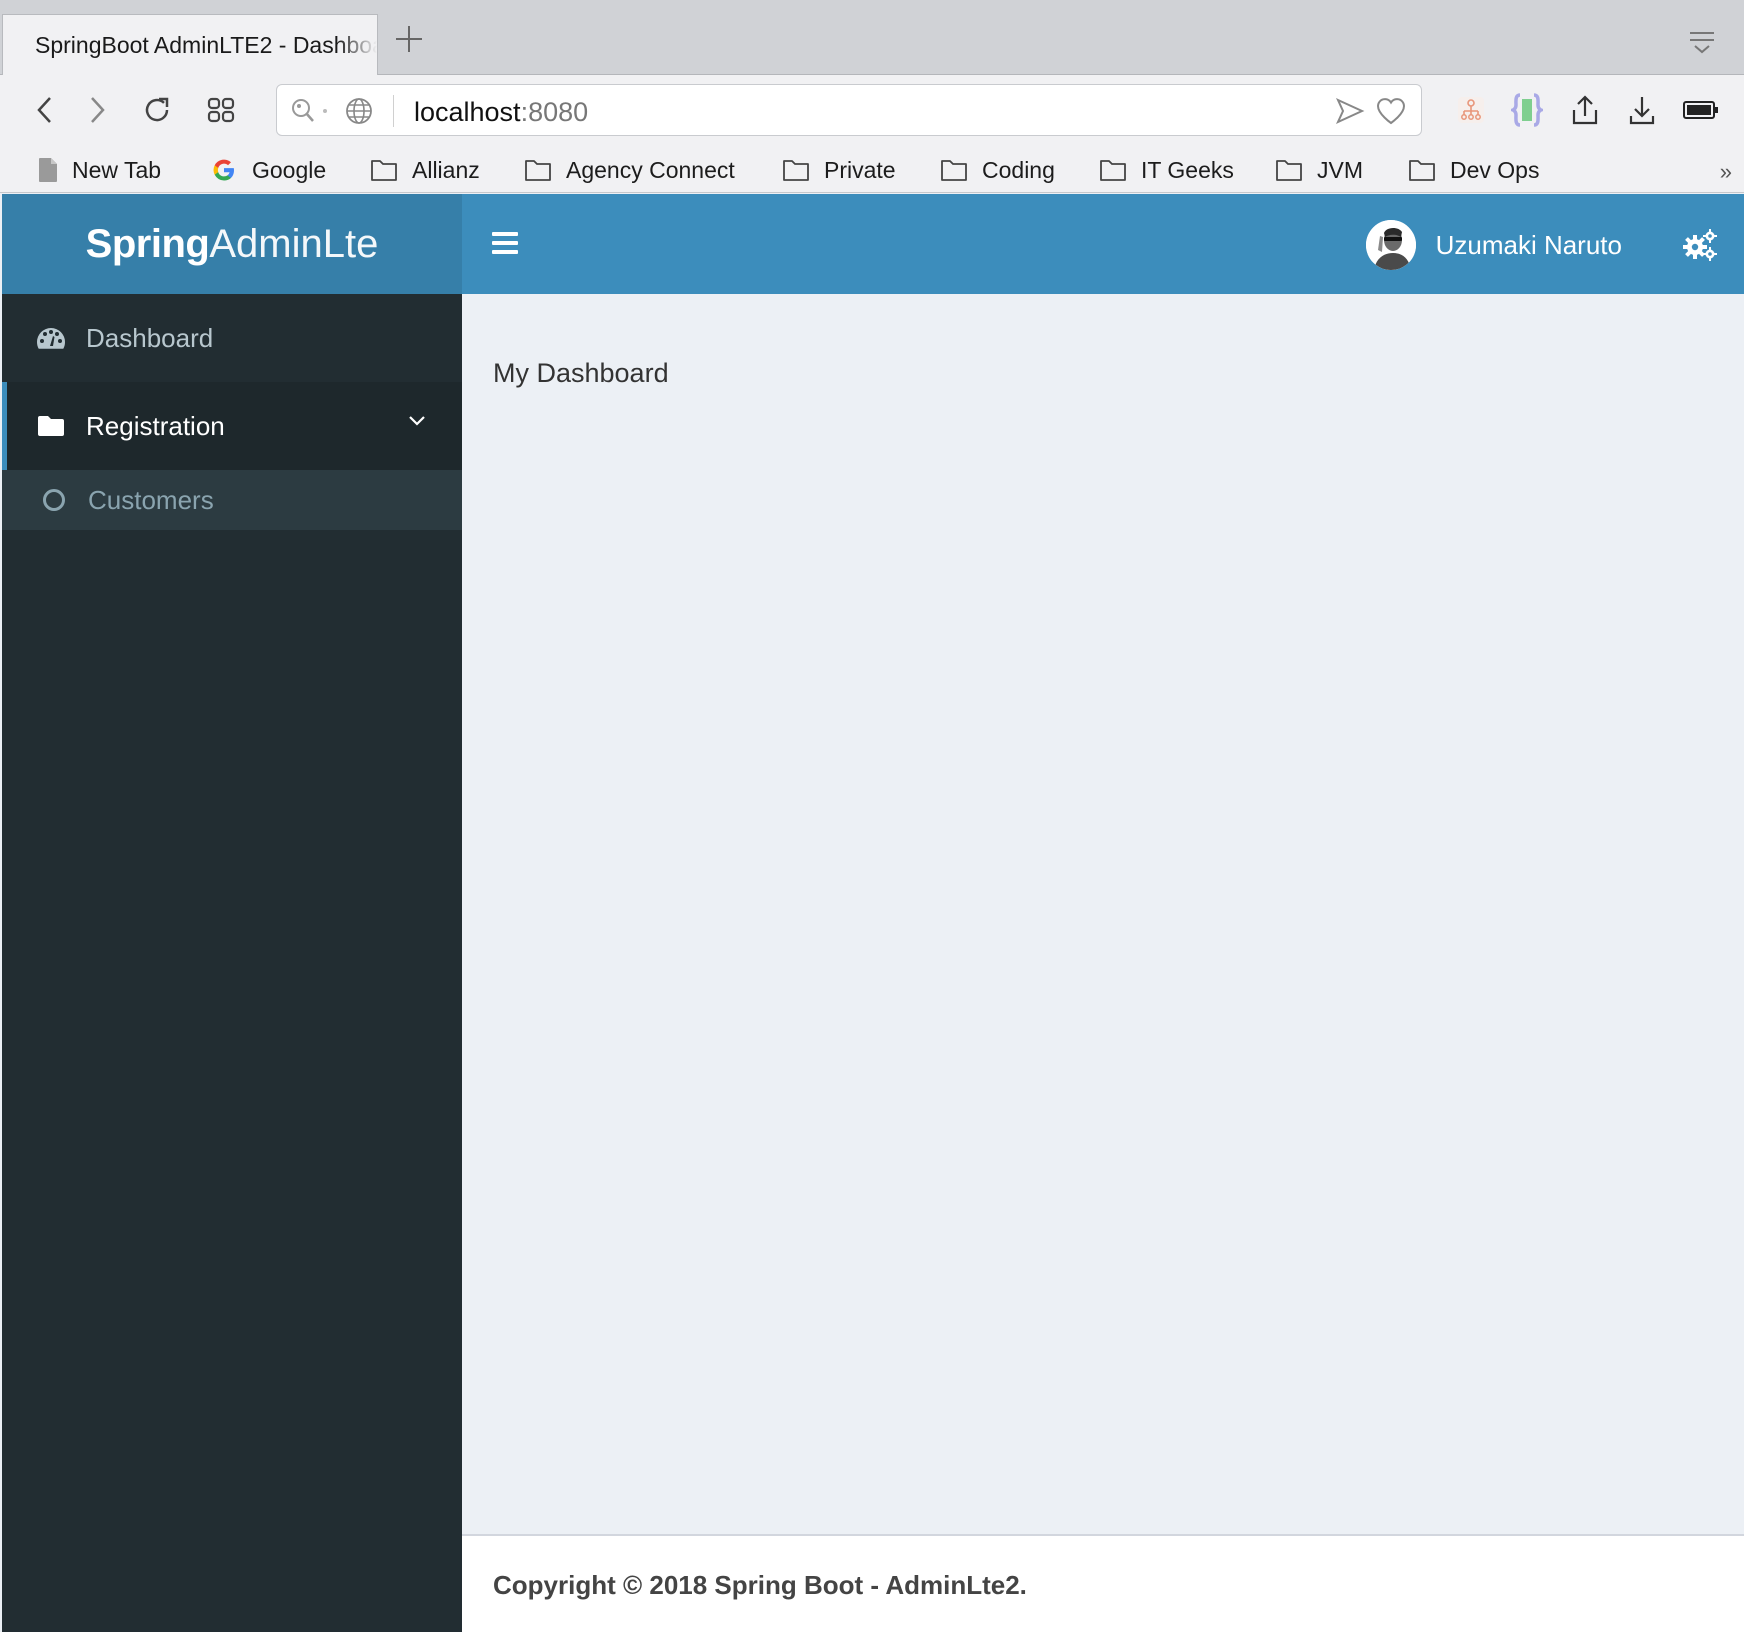 This screenshot has height=1632, width=1744. I want to click on share-icon, so click(1585, 110).